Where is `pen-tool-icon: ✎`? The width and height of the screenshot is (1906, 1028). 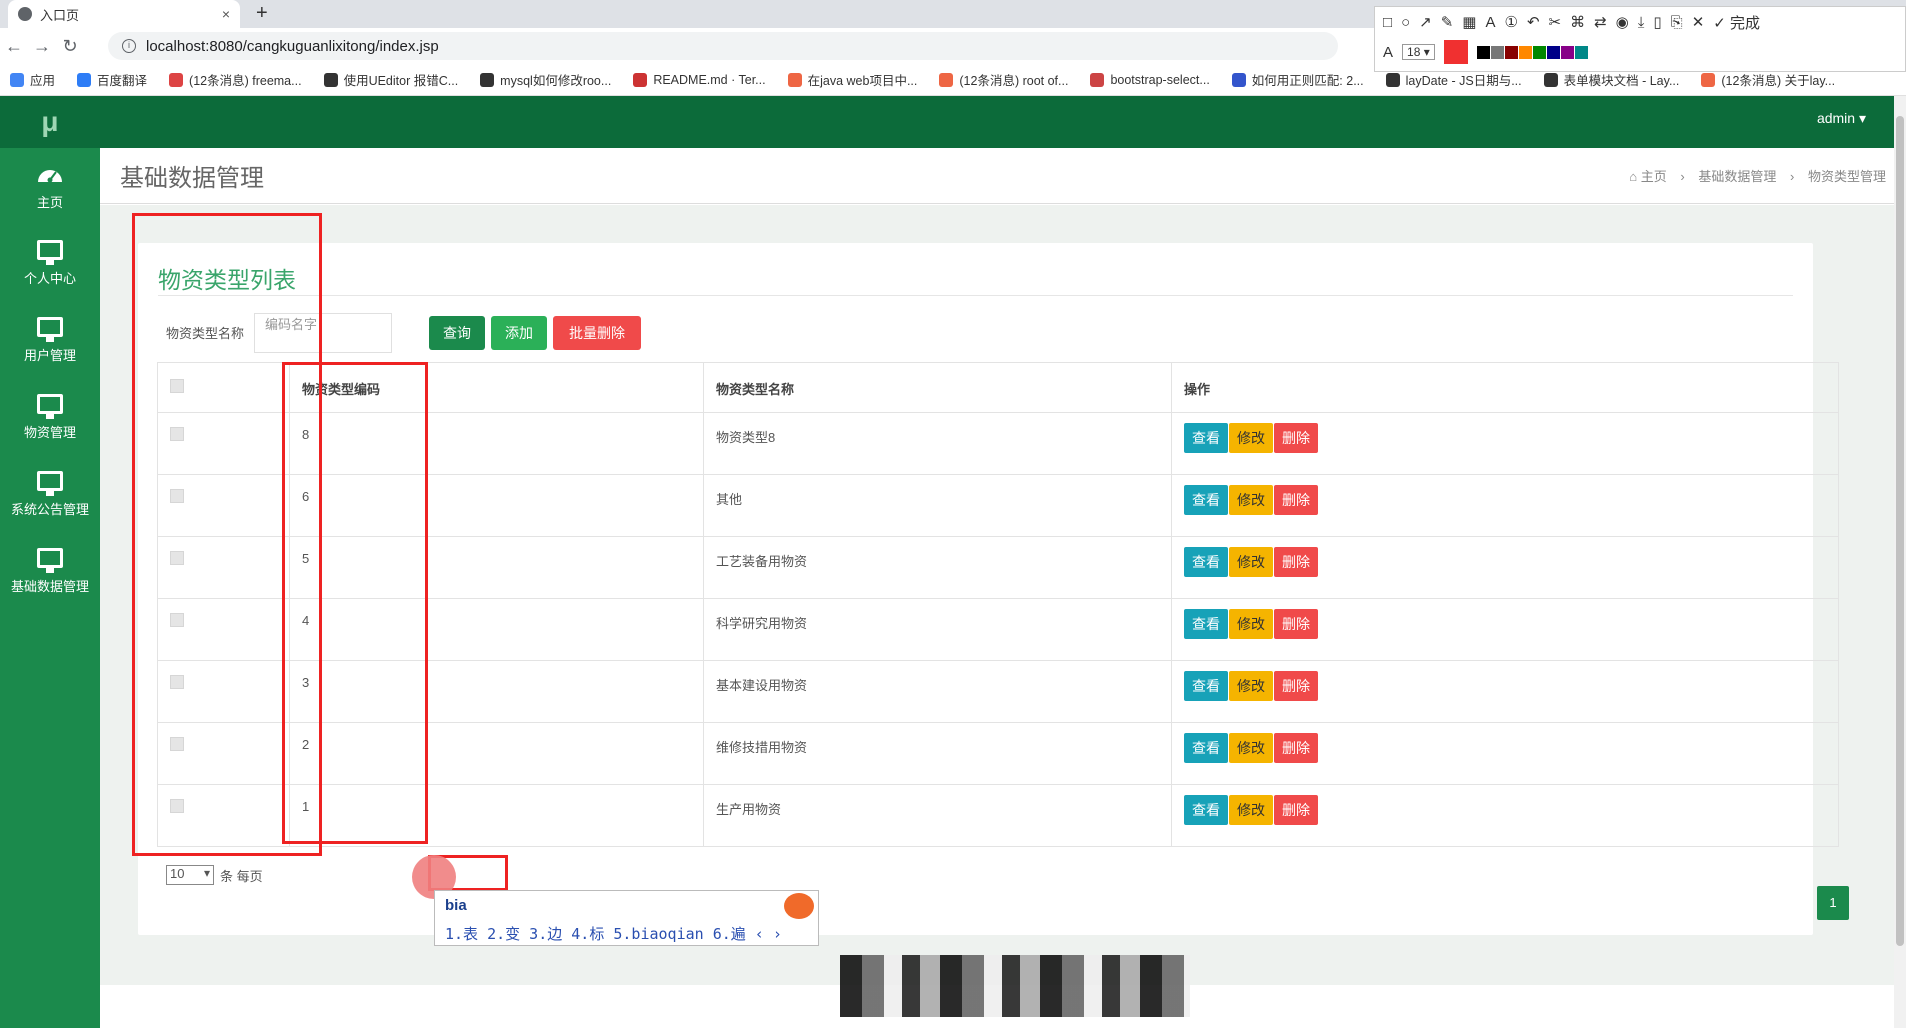 pen-tool-icon: ✎ is located at coordinates (1447, 22).